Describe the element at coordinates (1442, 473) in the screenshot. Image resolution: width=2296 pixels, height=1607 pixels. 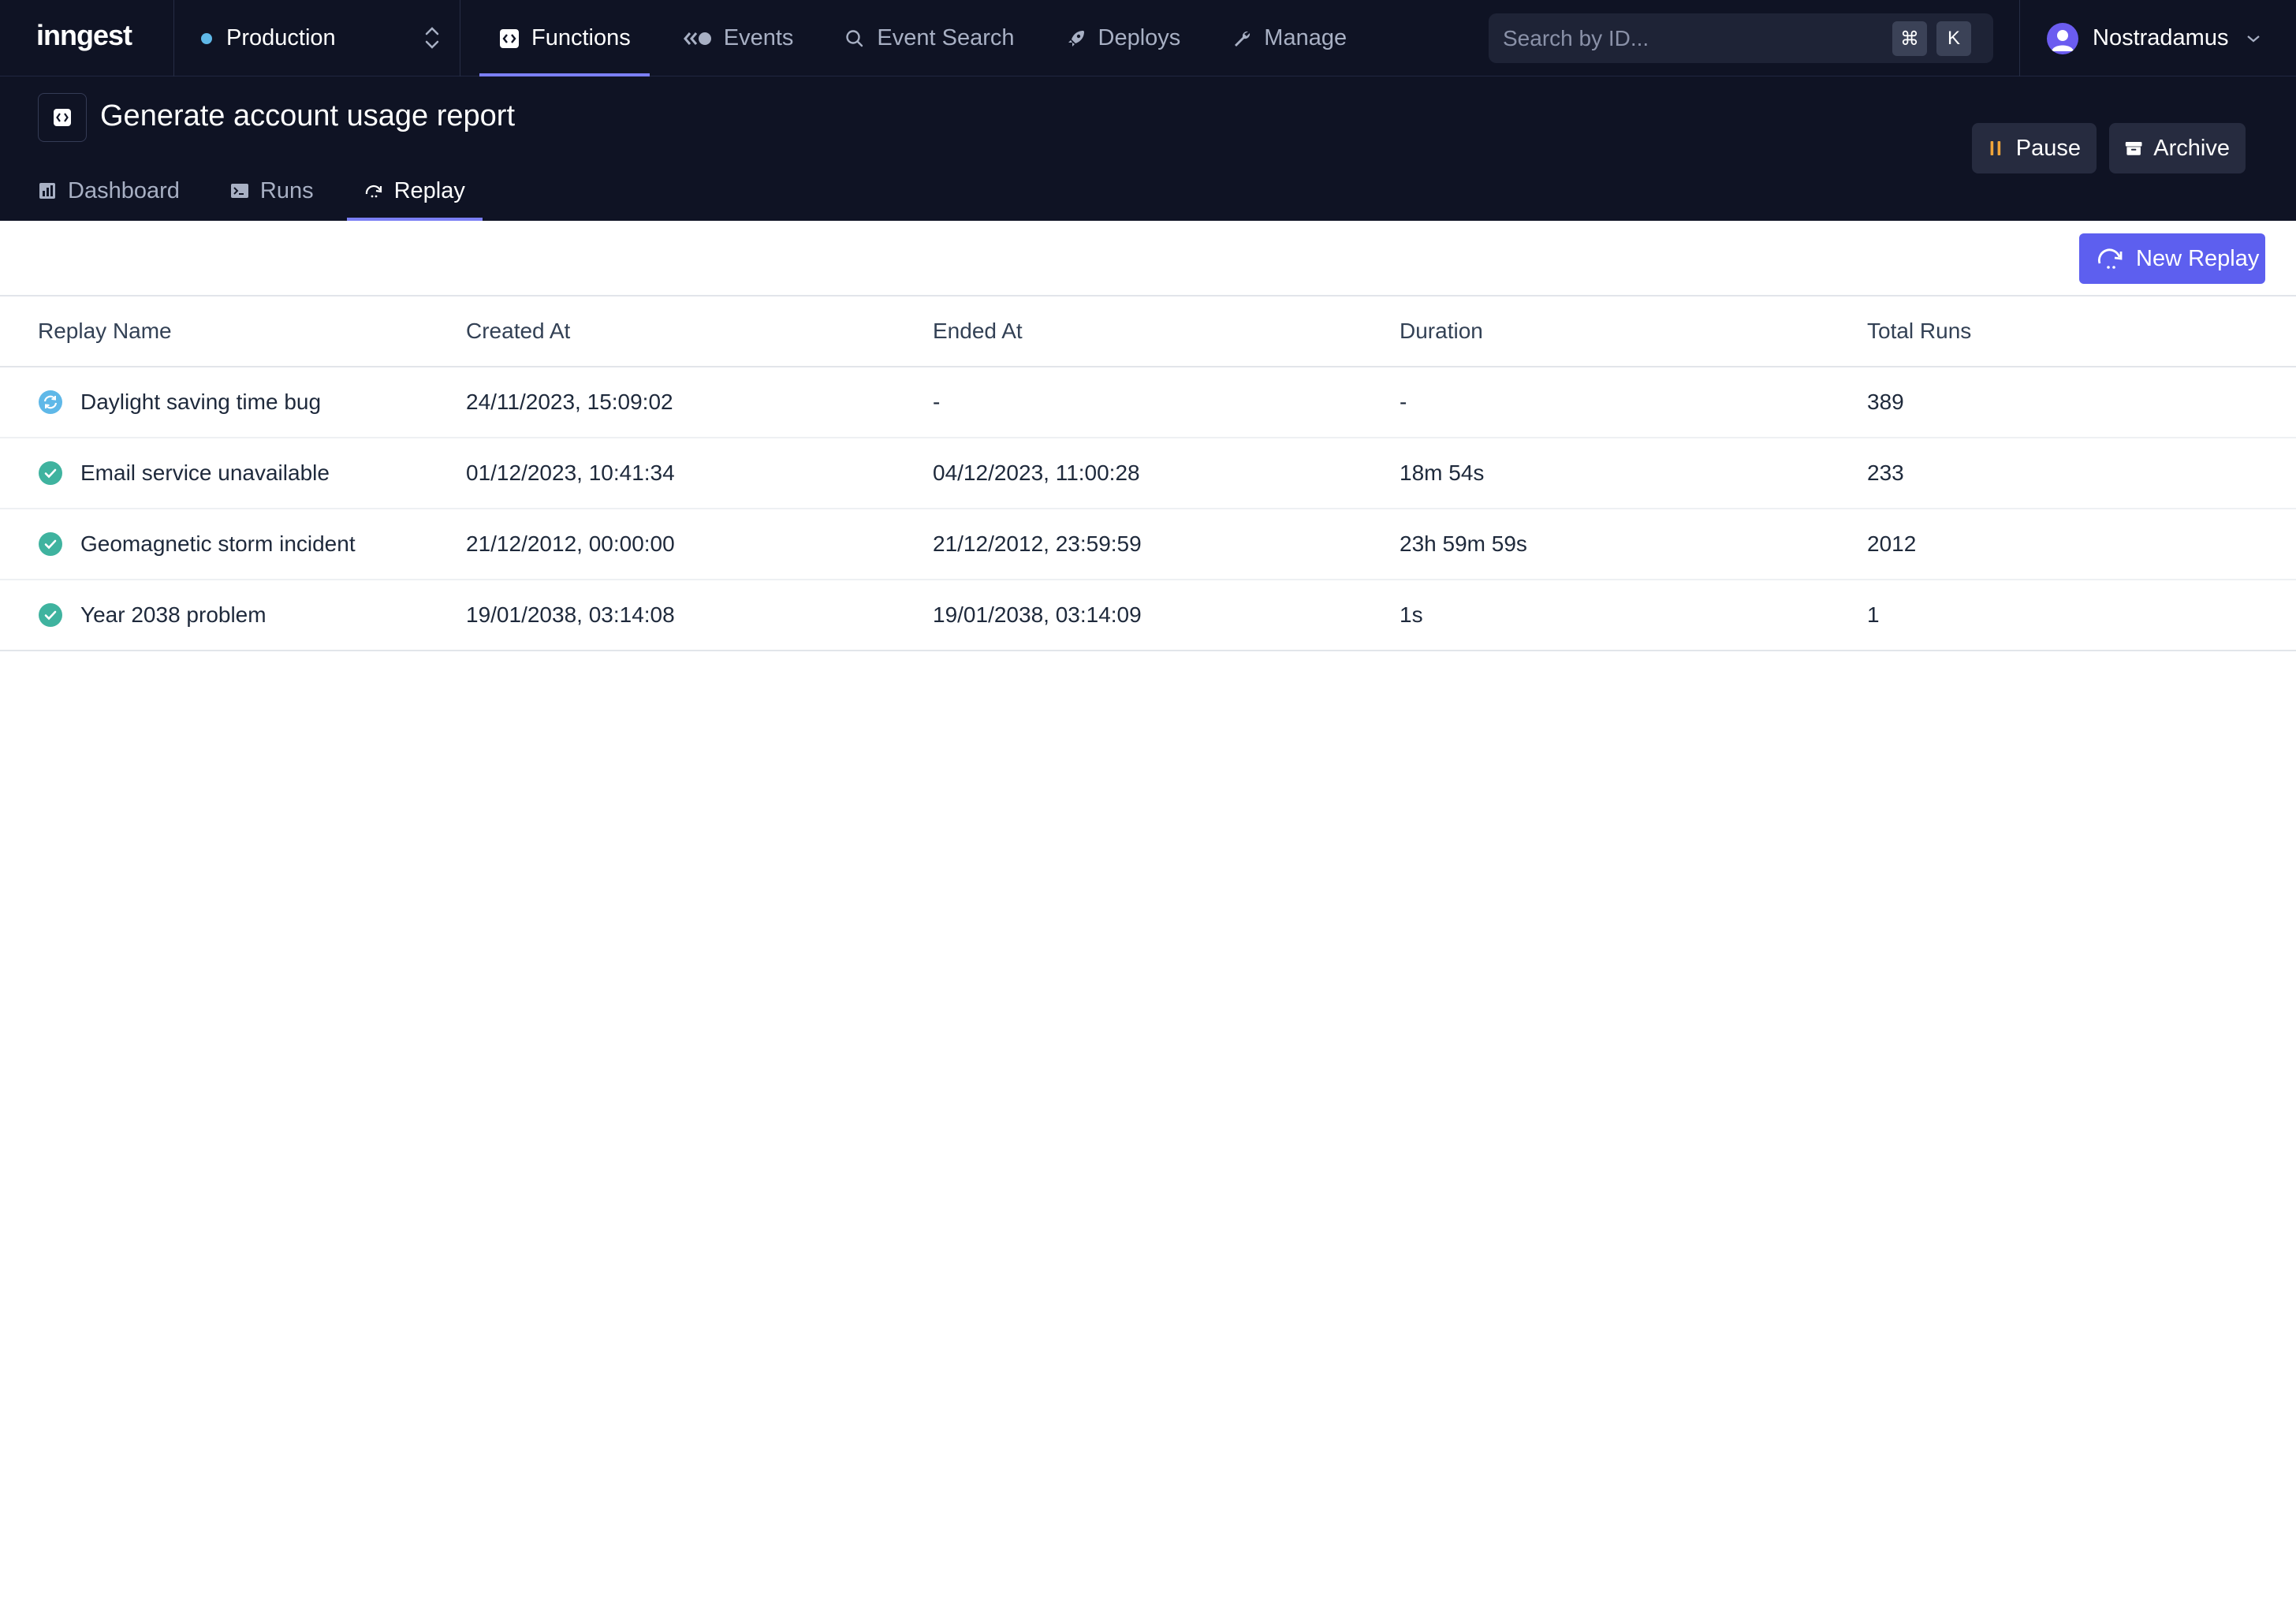
I see `duration-cell: 18m 54s` at that location.